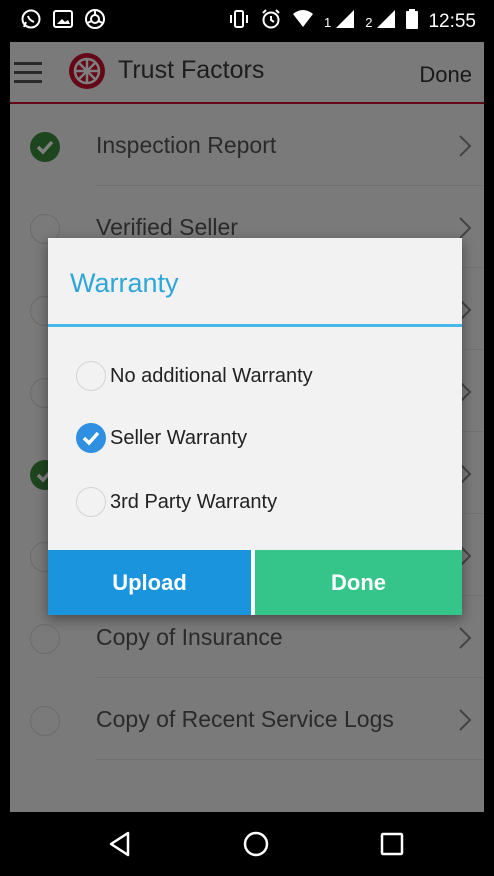  What do you see at coordinates (211, 375) in the screenshot?
I see `option-label: No additional Warranty` at bounding box center [211, 375].